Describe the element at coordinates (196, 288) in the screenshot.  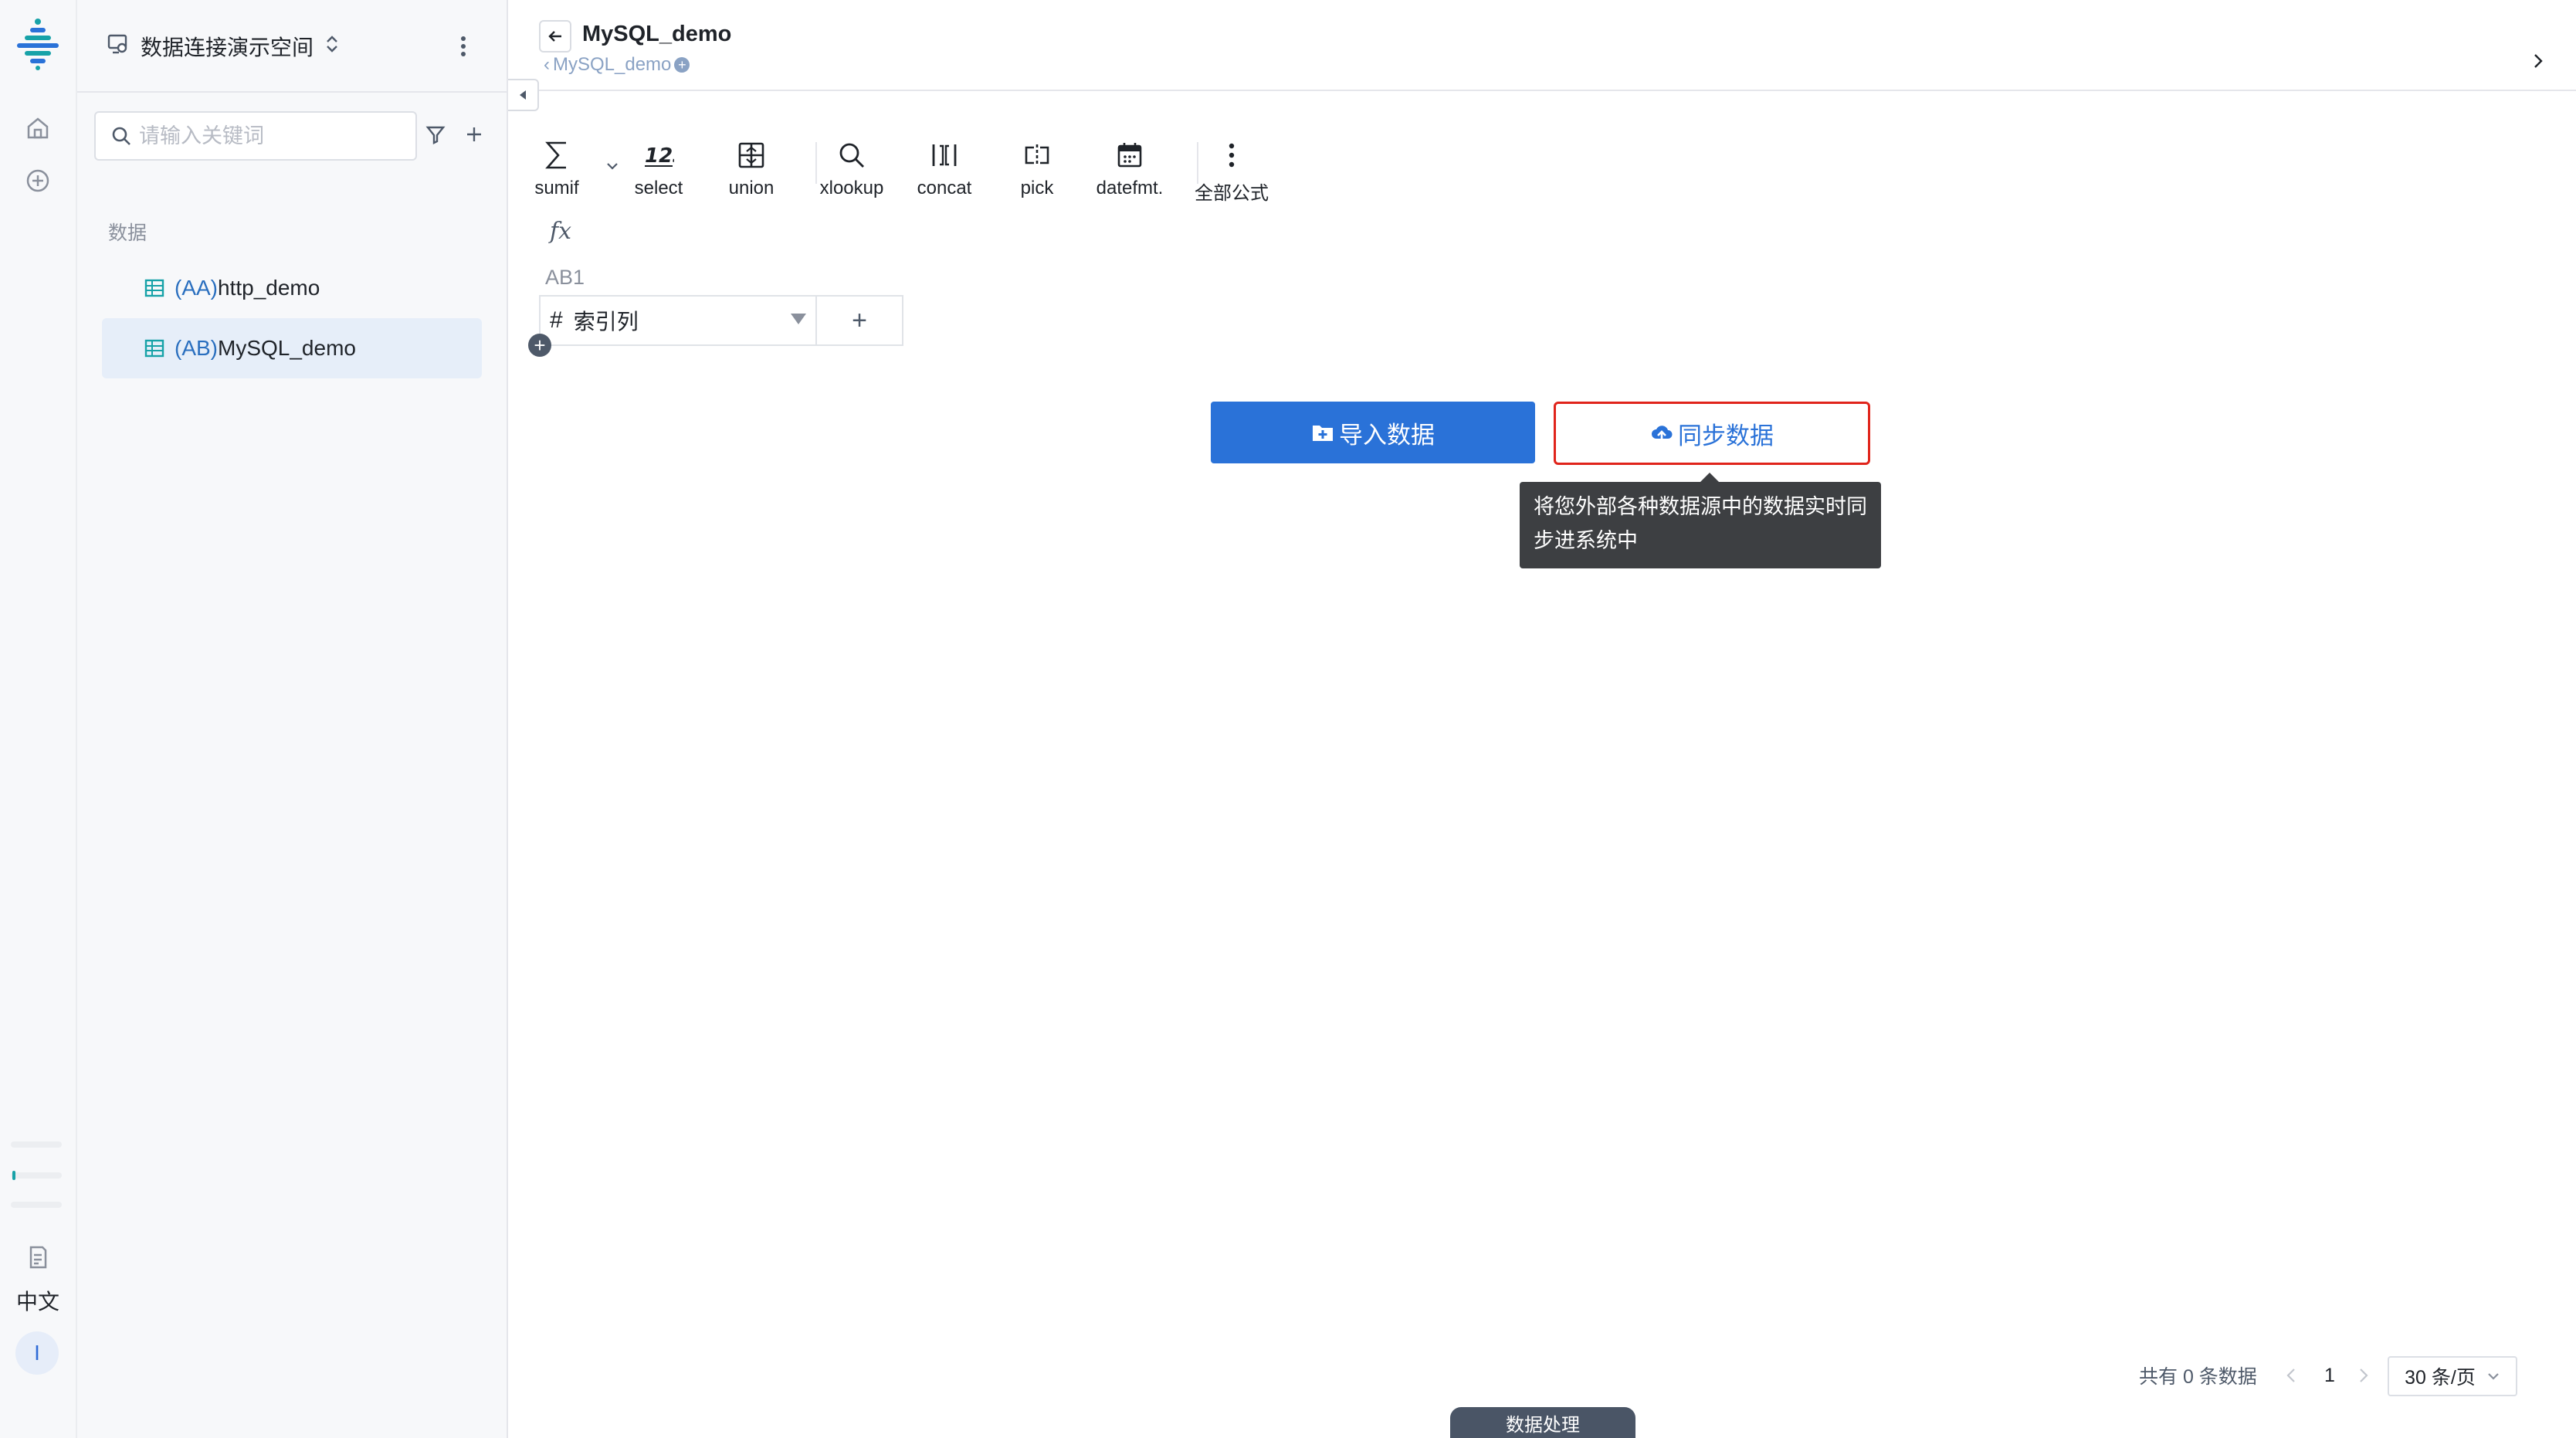
I see `table-code: (AA)` at that location.